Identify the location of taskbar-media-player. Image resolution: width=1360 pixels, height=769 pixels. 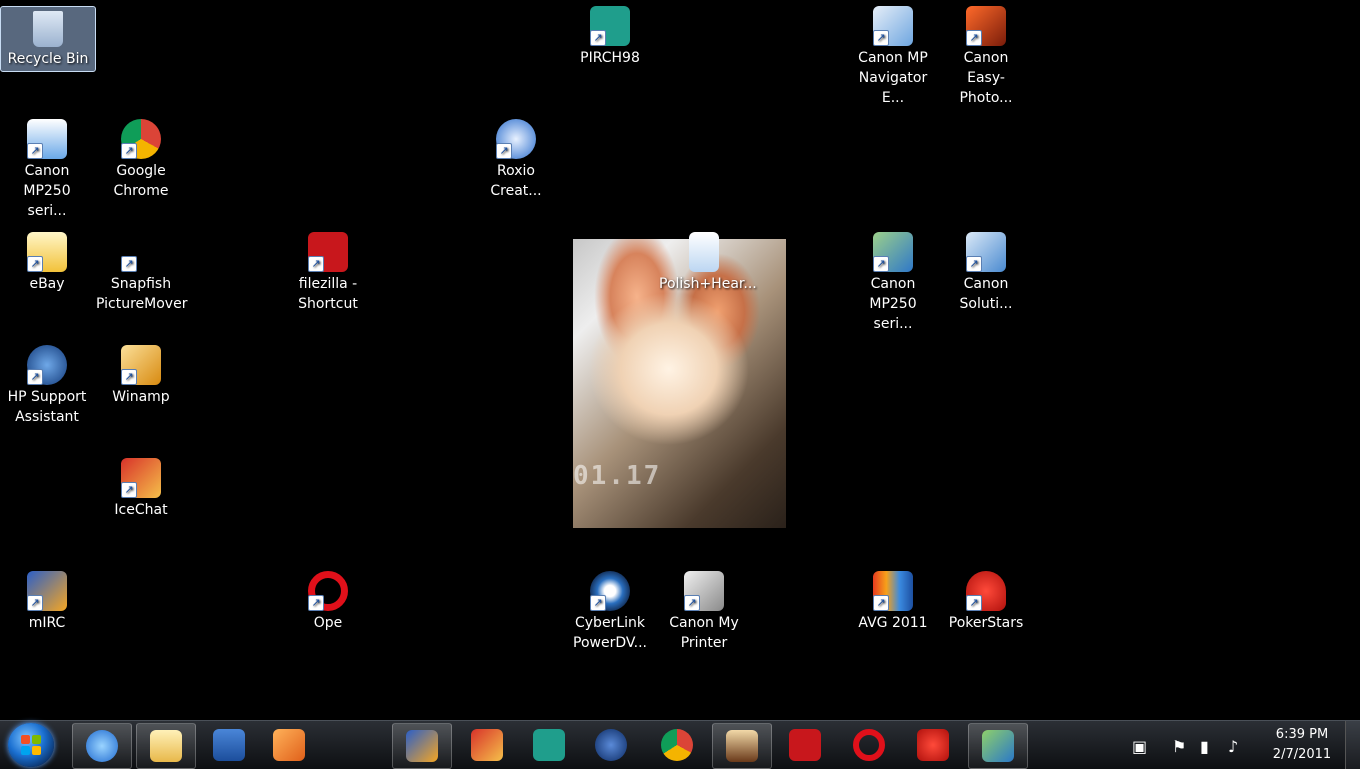
(289, 745).